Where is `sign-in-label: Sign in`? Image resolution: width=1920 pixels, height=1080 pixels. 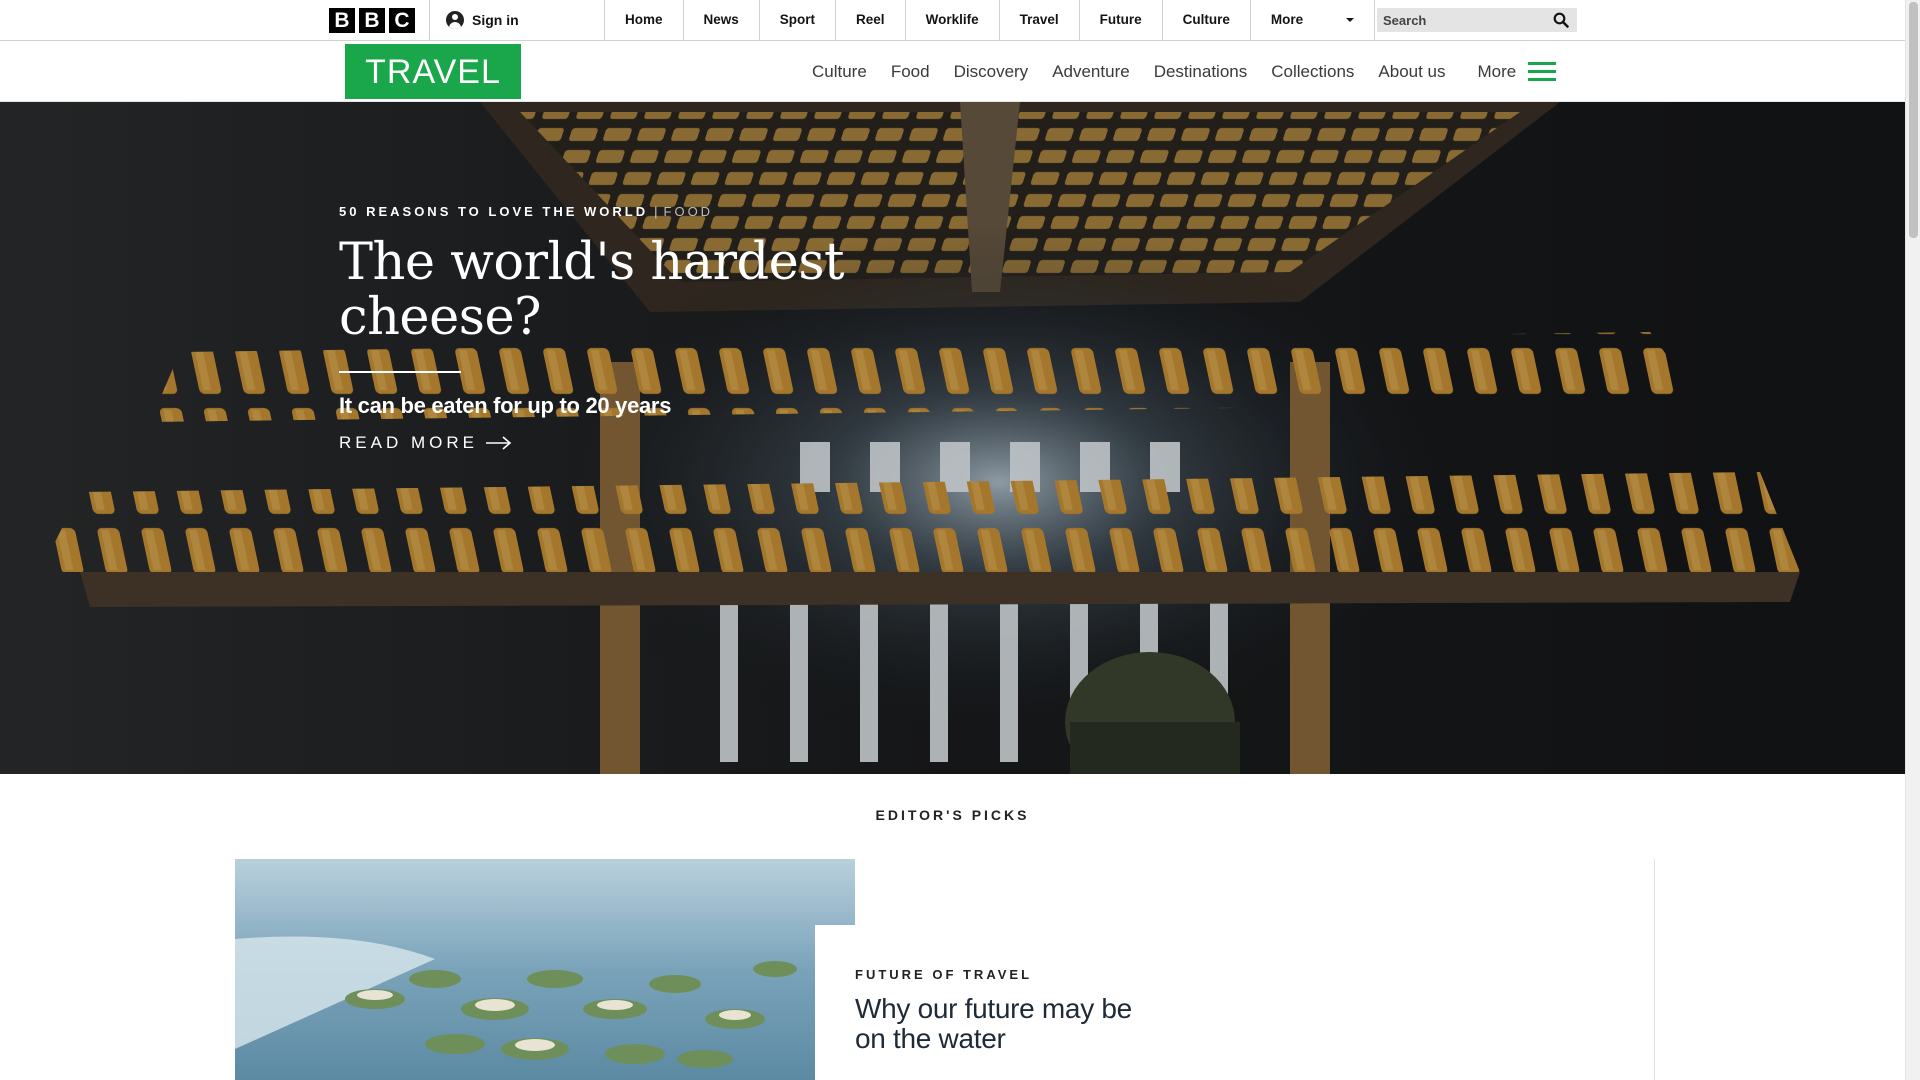 sign-in-label: Sign in is located at coordinates (495, 20).